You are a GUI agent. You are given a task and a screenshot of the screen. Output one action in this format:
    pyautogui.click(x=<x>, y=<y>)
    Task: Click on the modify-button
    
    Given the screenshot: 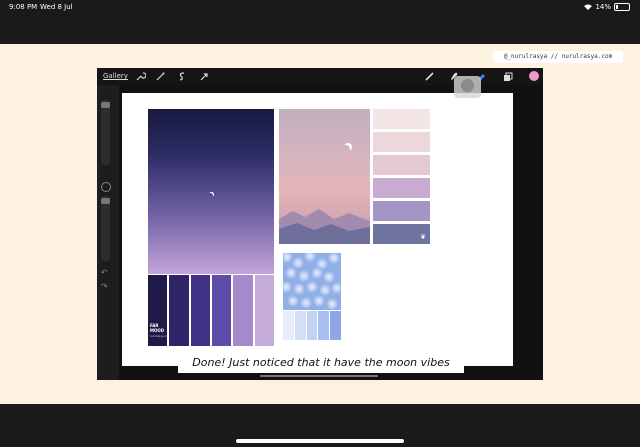 What is the action you would take?
    pyautogui.click(x=106, y=187)
    